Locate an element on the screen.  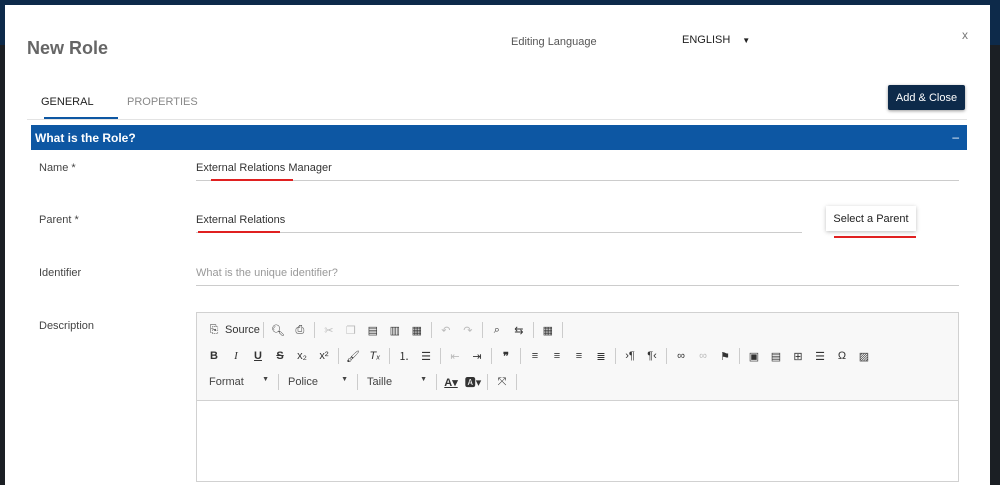
paste-word-icon: ▦ is located at coordinates (417, 330).